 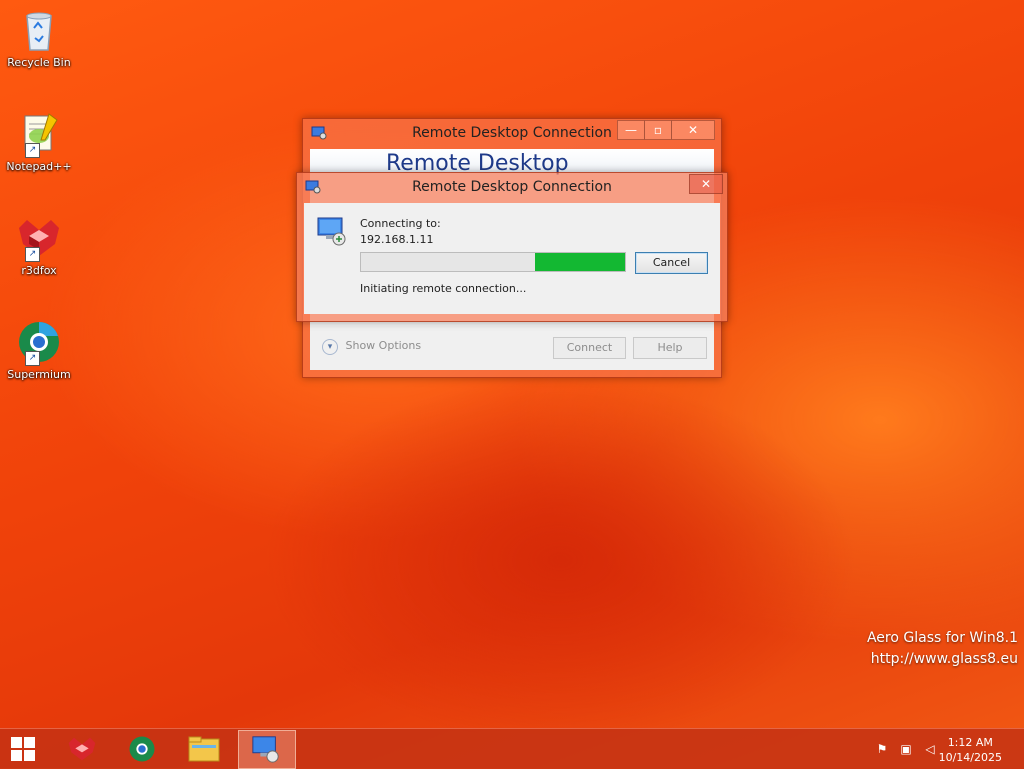 I want to click on help-button: Help, so click(x=670, y=348).